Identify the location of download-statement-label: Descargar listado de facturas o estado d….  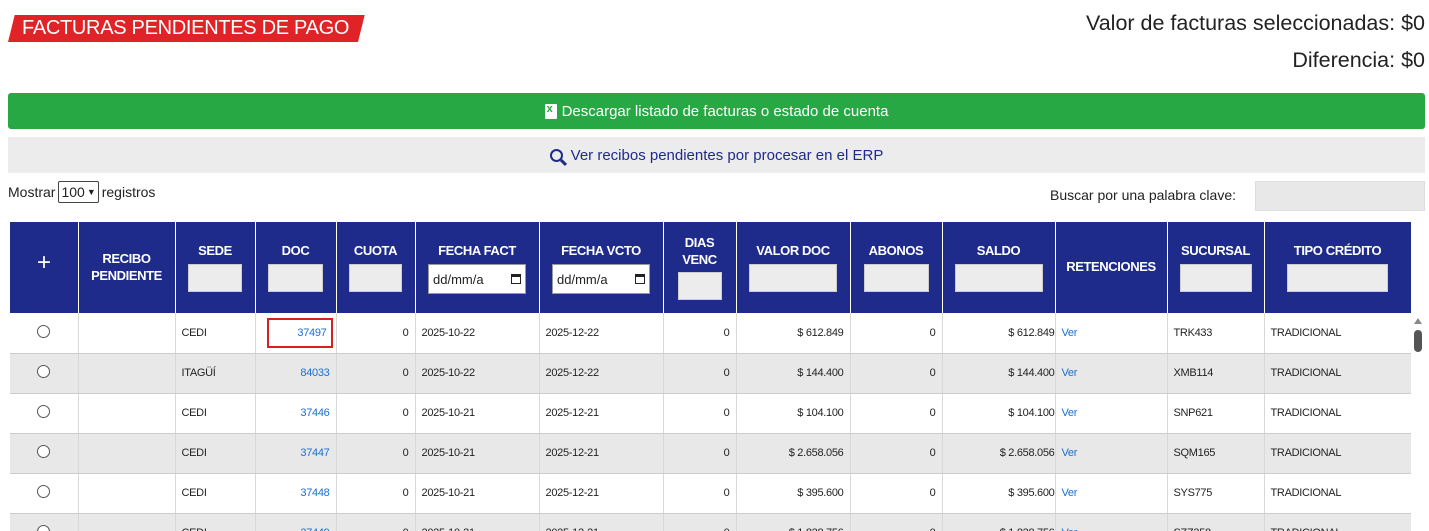
(725, 111).